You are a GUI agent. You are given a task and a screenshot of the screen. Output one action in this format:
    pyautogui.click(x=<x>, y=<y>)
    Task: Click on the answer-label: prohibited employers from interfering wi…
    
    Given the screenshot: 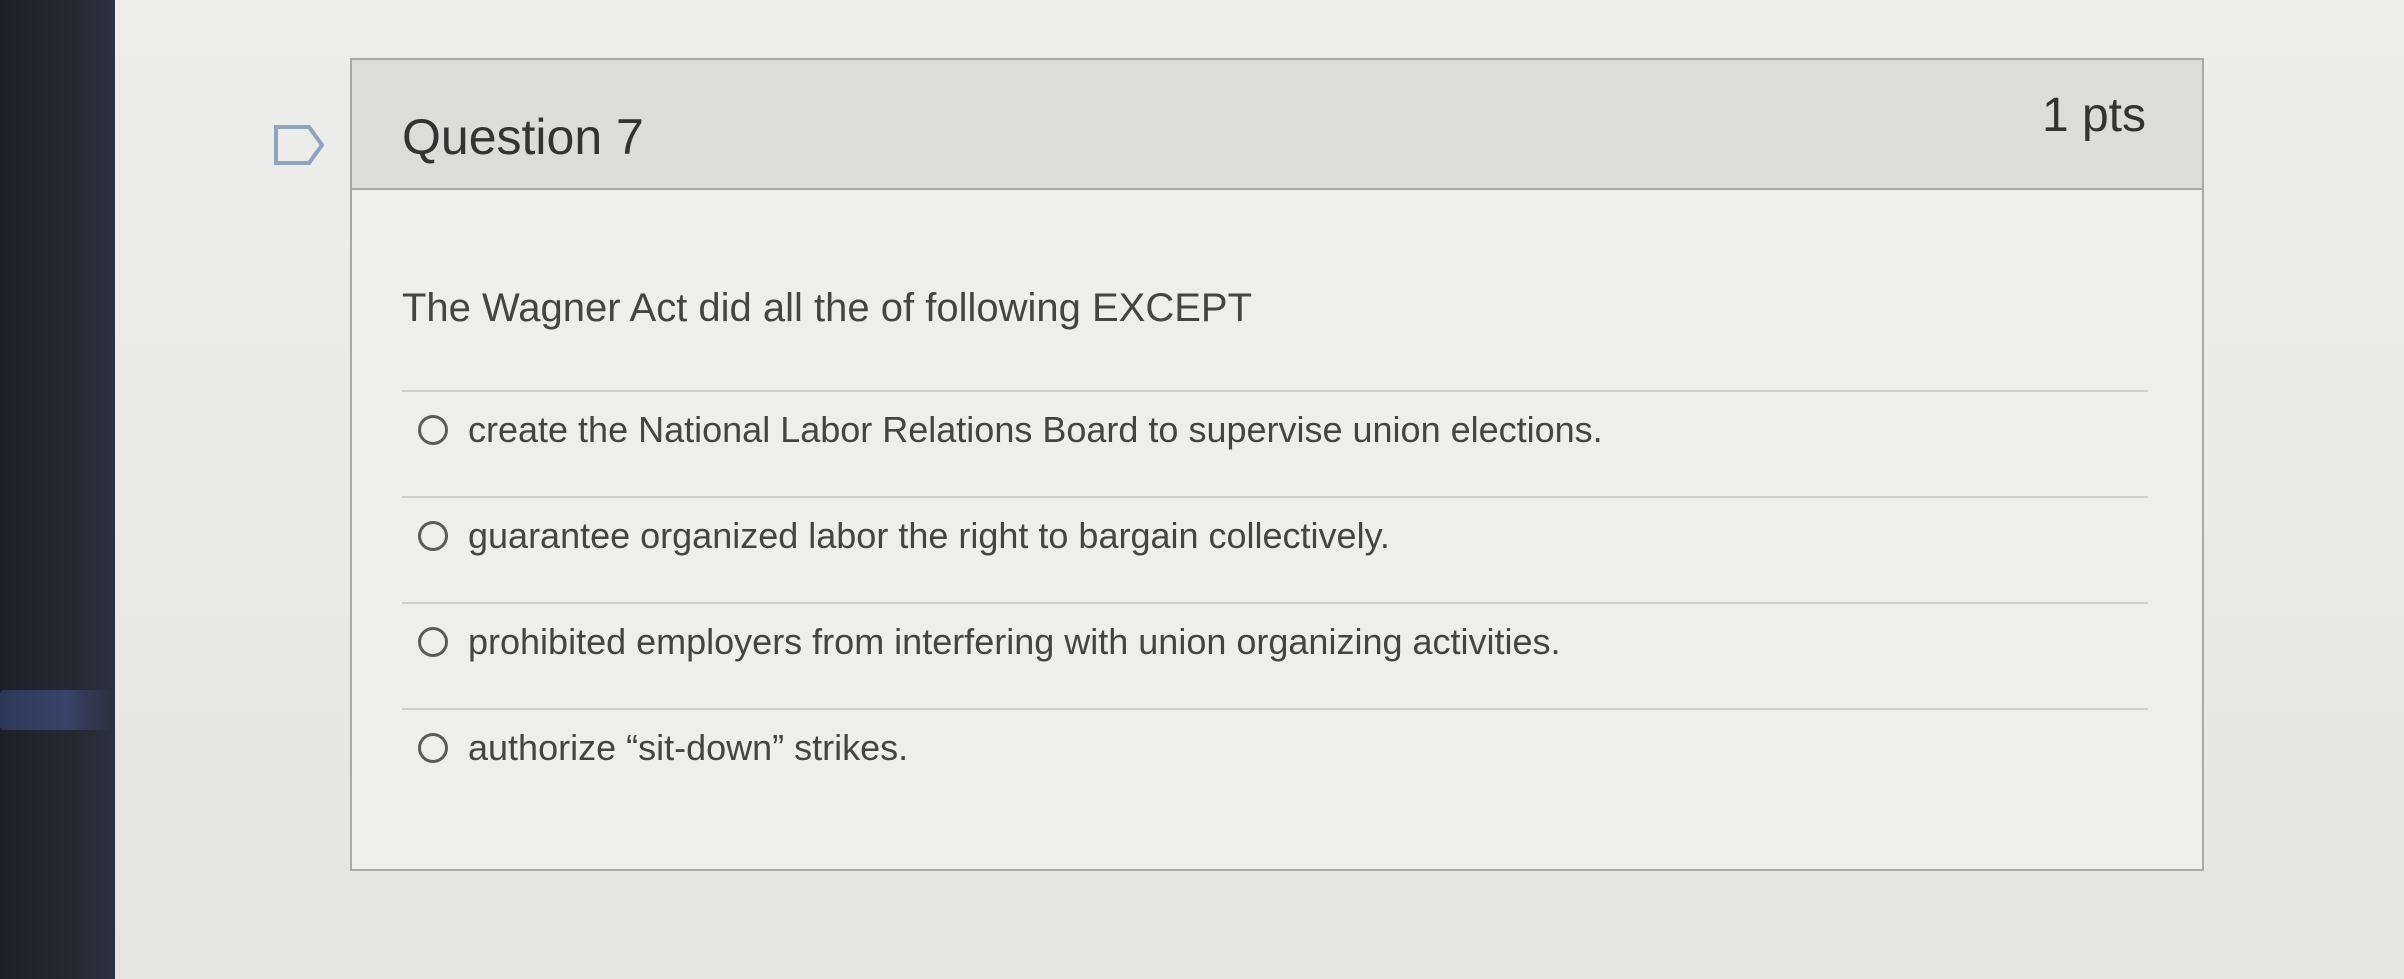 What is the action you would take?
    pyautogui.click(x=1014, y=642)
    